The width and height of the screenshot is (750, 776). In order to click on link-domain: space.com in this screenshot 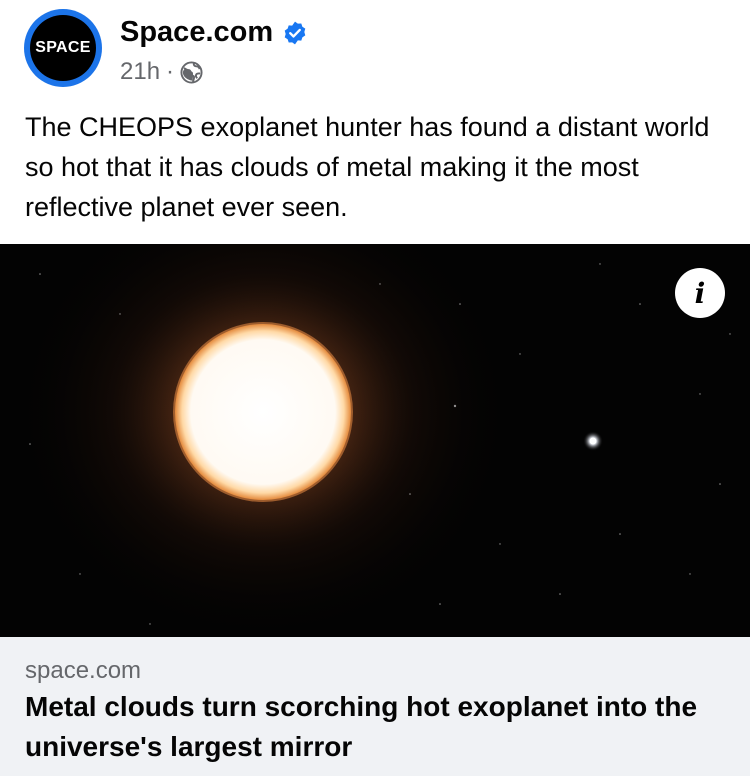, I will do `click(83, 670)`.